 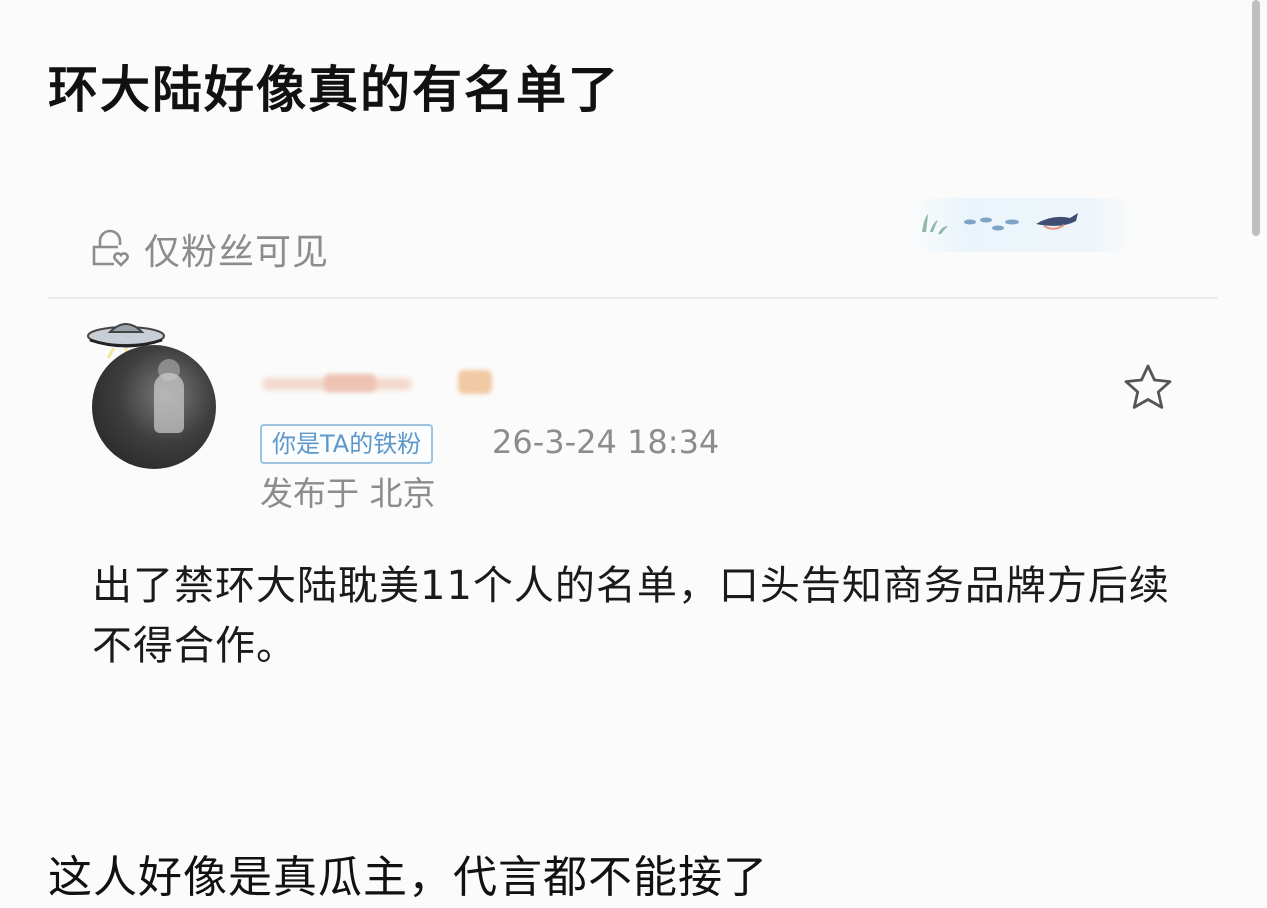 I want to click on visibility-label: 仅粉丝可见, so click(x=237, y=252).